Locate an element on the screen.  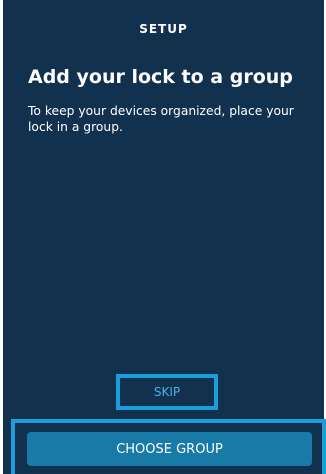
choose-group-button: CHOOSE GROUP is located at coordinates (169, 449).